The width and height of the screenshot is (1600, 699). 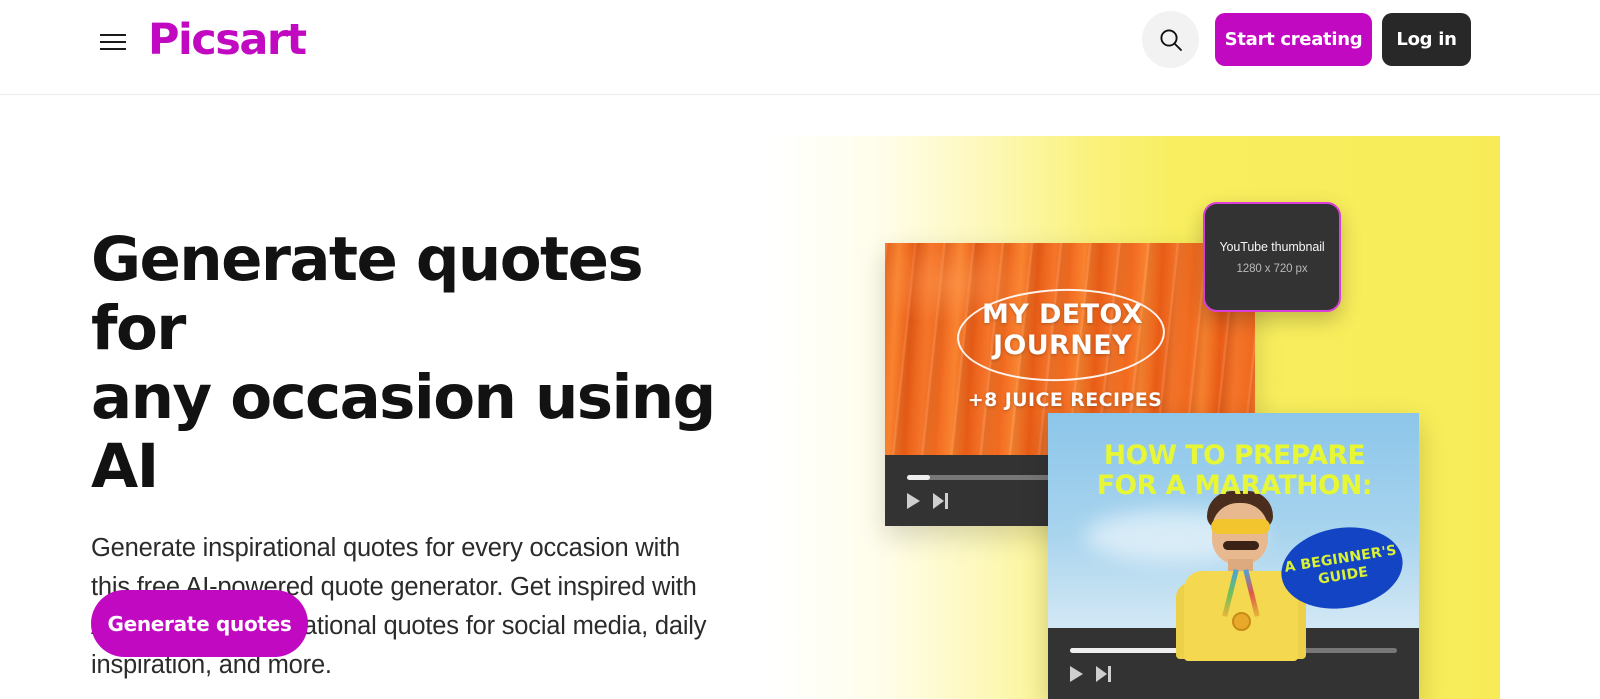 What do you see at coordinates (1426, 39) in the screenshot?
I see `login-button: Log in` at bounding box center [1426, 39].